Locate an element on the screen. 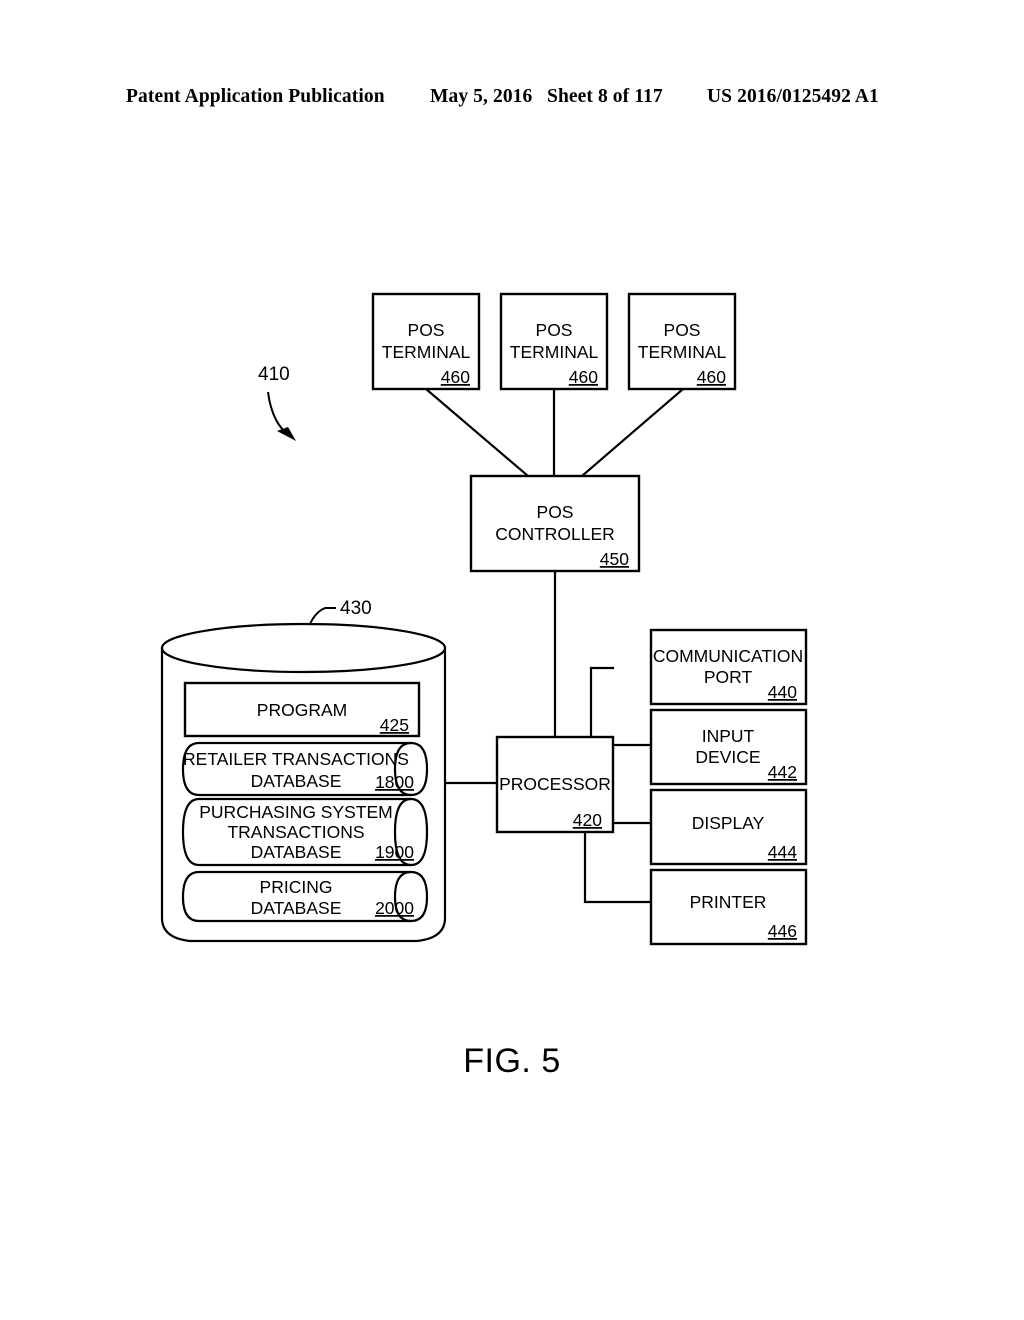 The image size is (1024, 1320). peripheral-input-device: INPUT DEVICE 442 is located at coordinates (728, 747).